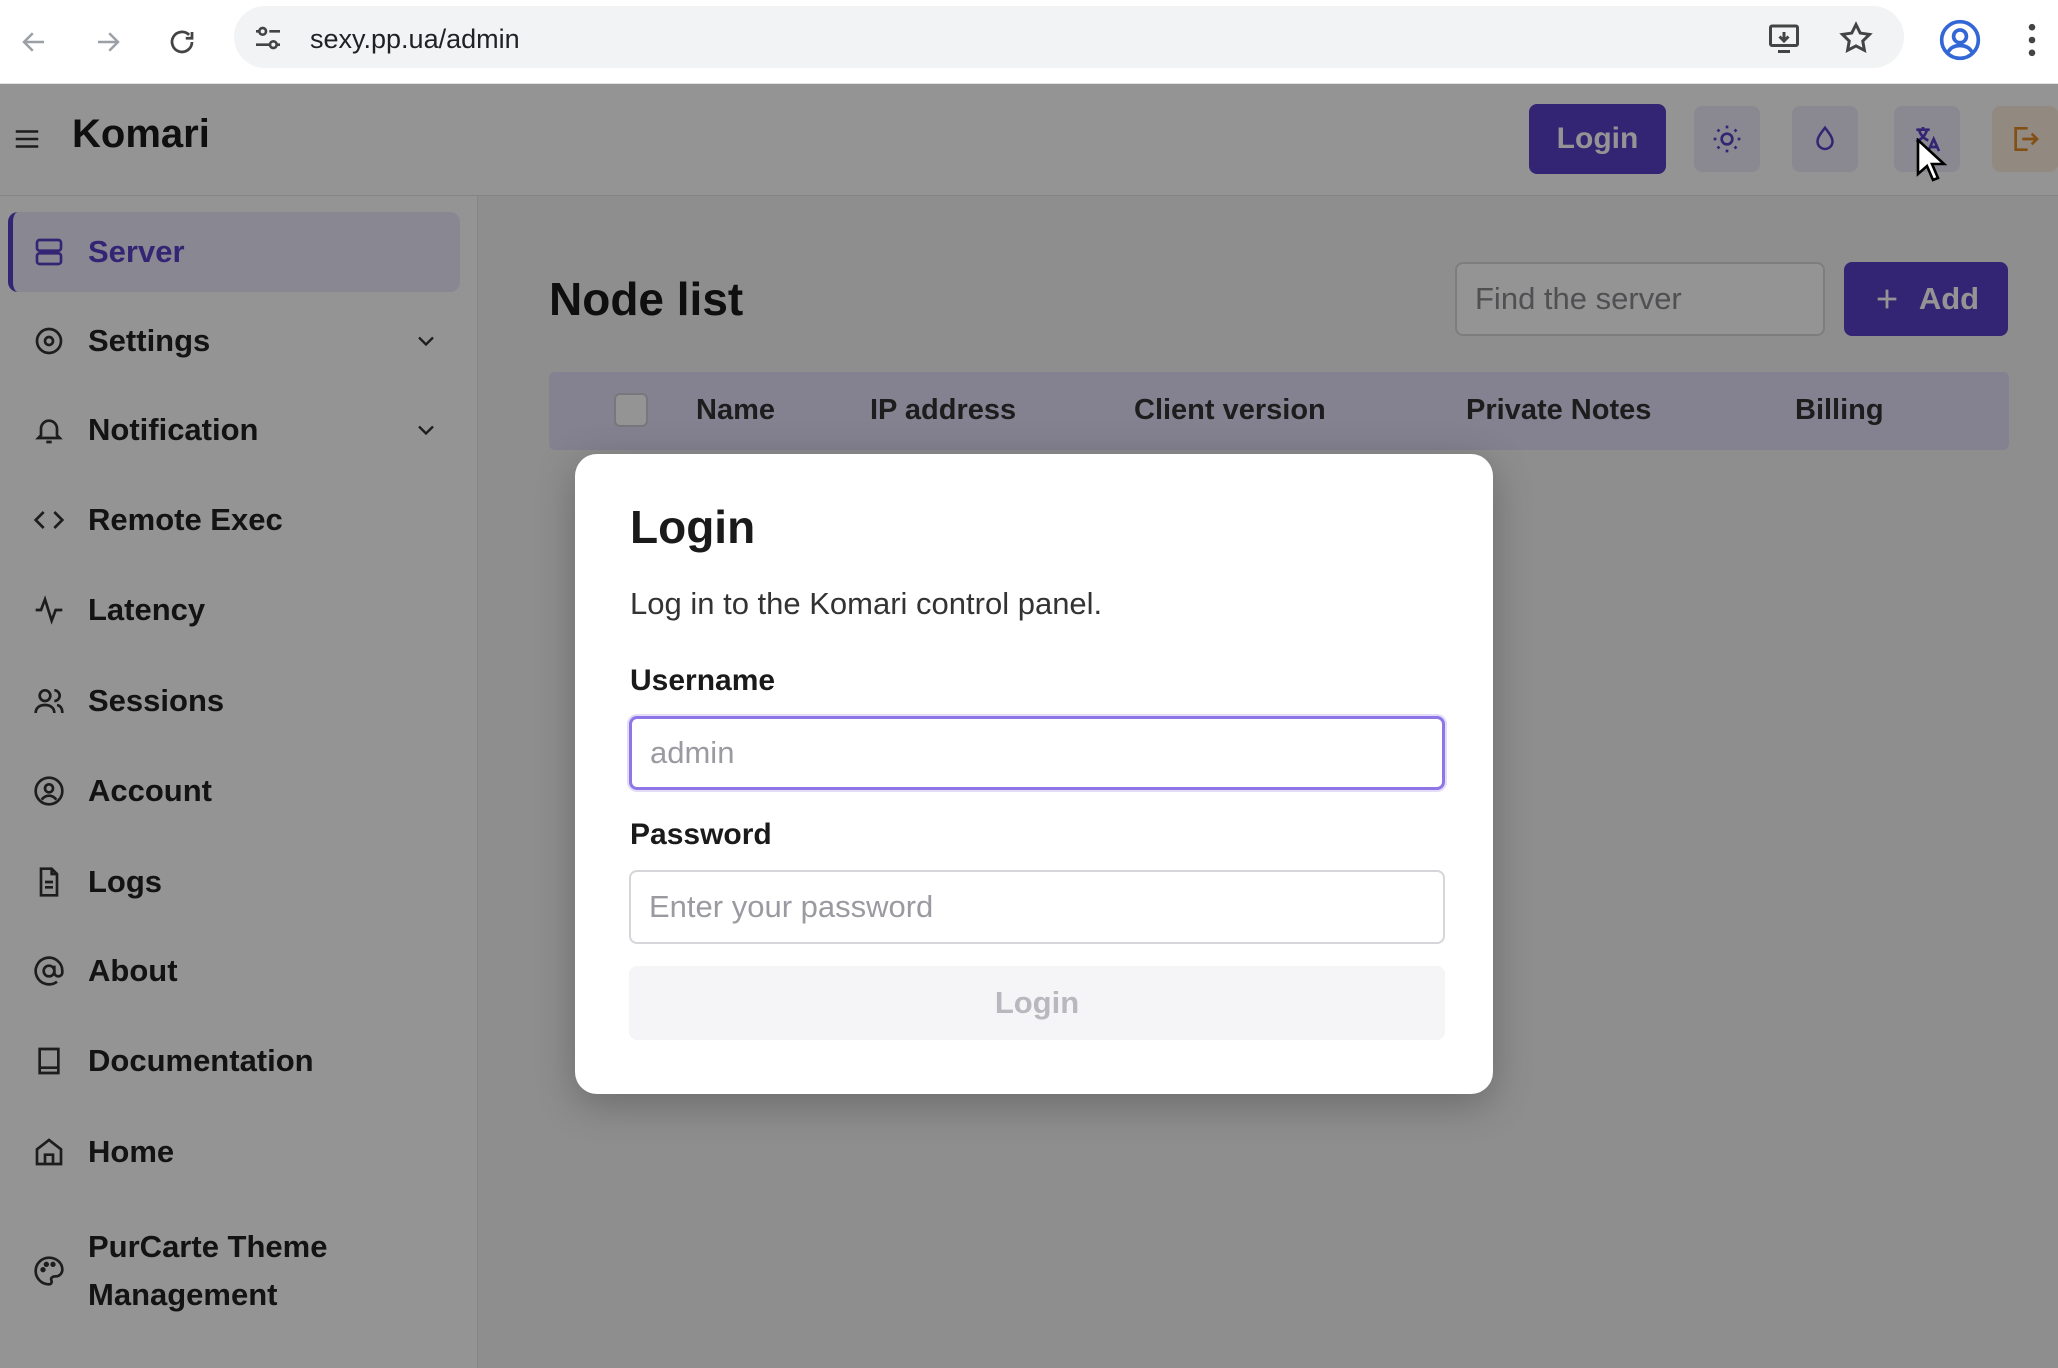  What do you see at coordinates (1037, 907) in the screenshot?
I see `password-field` at bounding box center [1037, 907].